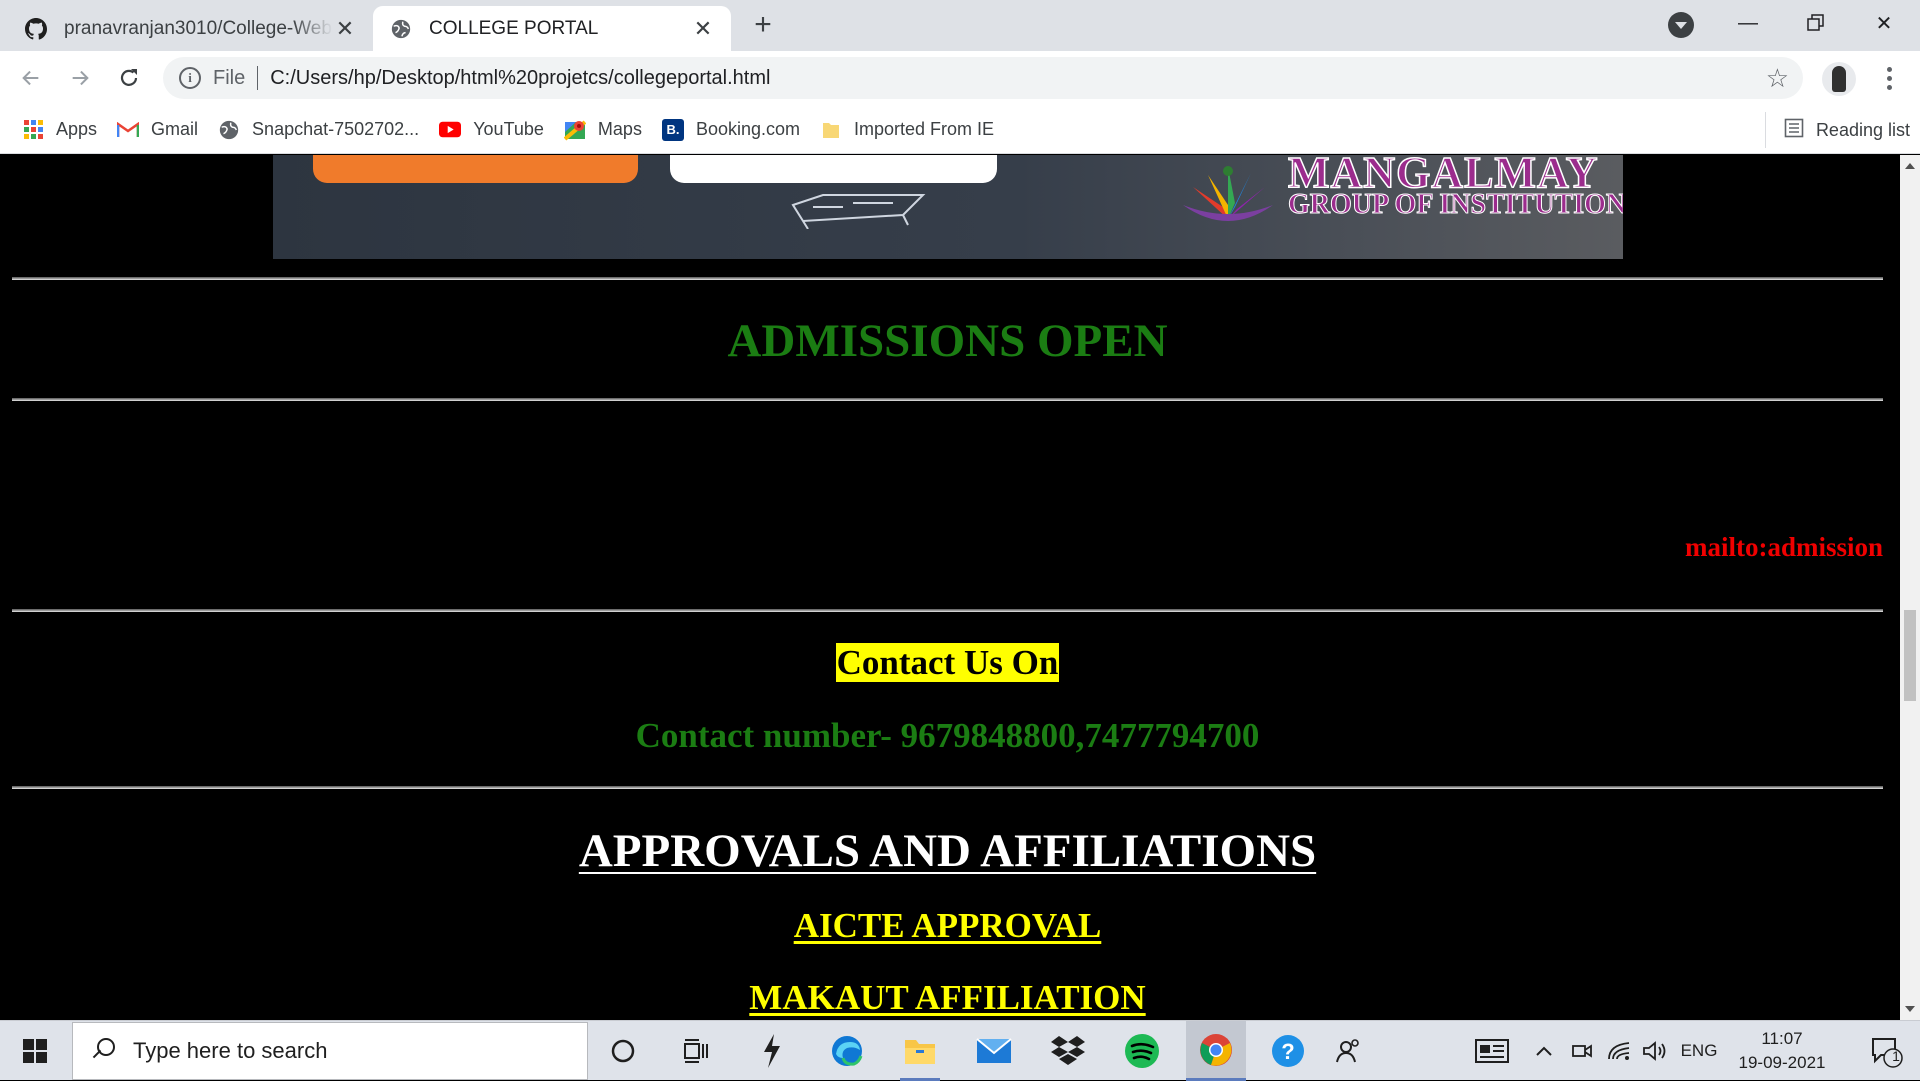 The height and width of the screenshot is (1081, 1920). Describe the element at coordinates (772, 1051) in the screenshot. I see `winamp-icon` at that location.